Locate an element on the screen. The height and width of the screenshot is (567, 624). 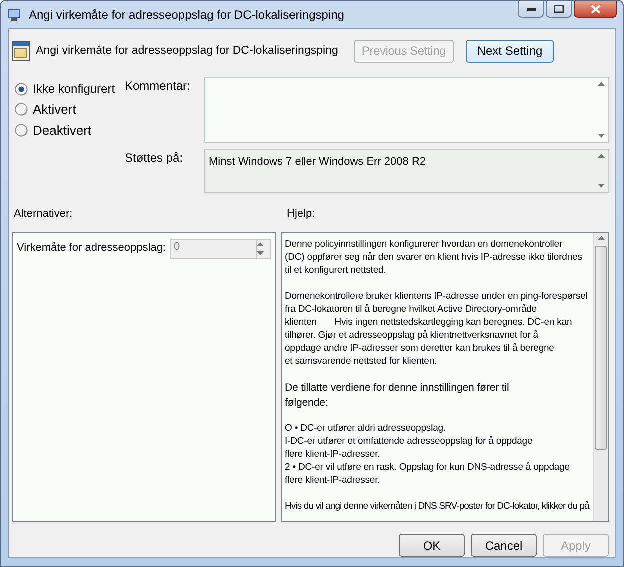
options-label: Alternativer: is located at coordinates (43, 214).